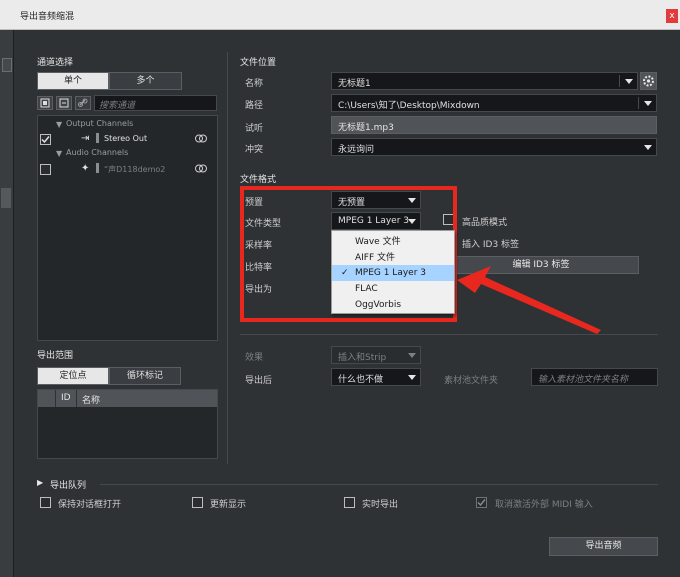  I want to click on pool-folder-input: 输入素材池文件夹名称, so click(594, 377).